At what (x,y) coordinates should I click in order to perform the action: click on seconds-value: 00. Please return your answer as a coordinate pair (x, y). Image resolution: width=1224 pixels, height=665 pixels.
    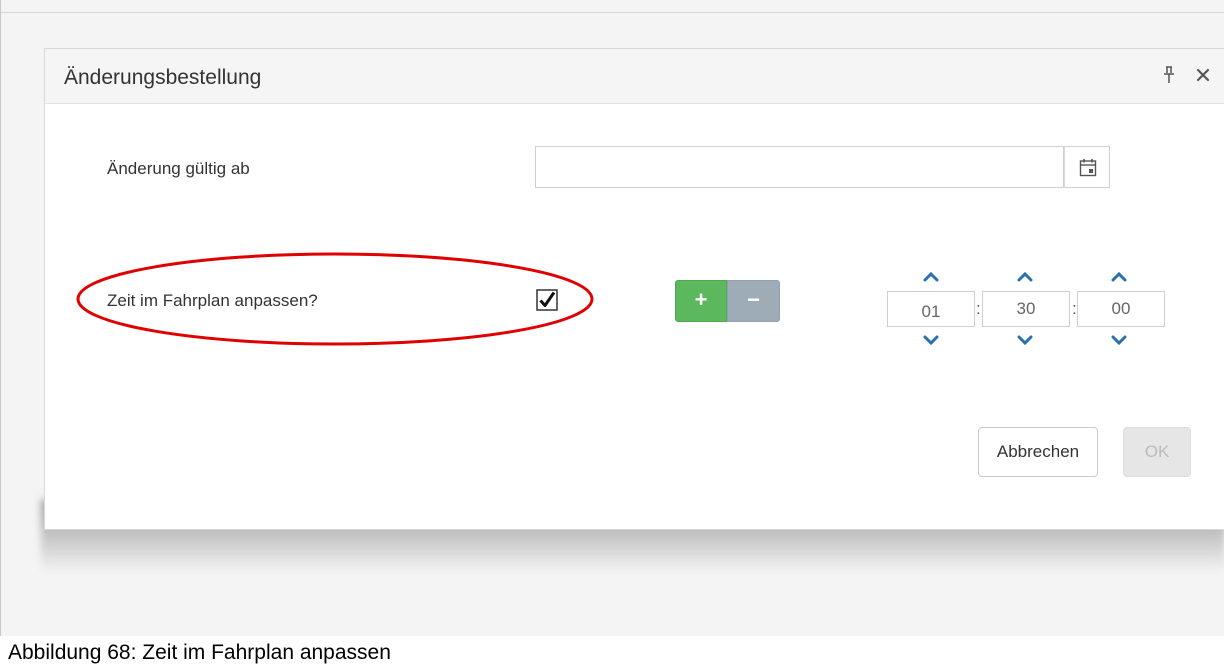
    Looking at the image, I should click on (1121, 308).